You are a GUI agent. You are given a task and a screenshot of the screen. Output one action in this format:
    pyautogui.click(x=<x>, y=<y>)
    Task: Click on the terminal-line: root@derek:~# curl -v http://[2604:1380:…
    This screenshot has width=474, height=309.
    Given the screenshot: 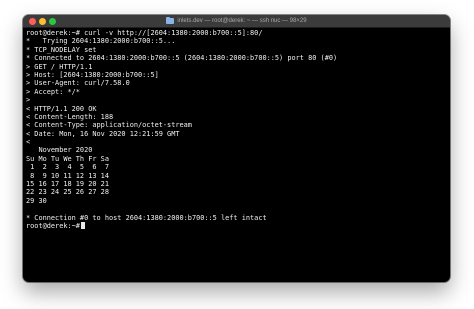 What is the action you would take?
    pyautogui.click(x=144, y=33)
    